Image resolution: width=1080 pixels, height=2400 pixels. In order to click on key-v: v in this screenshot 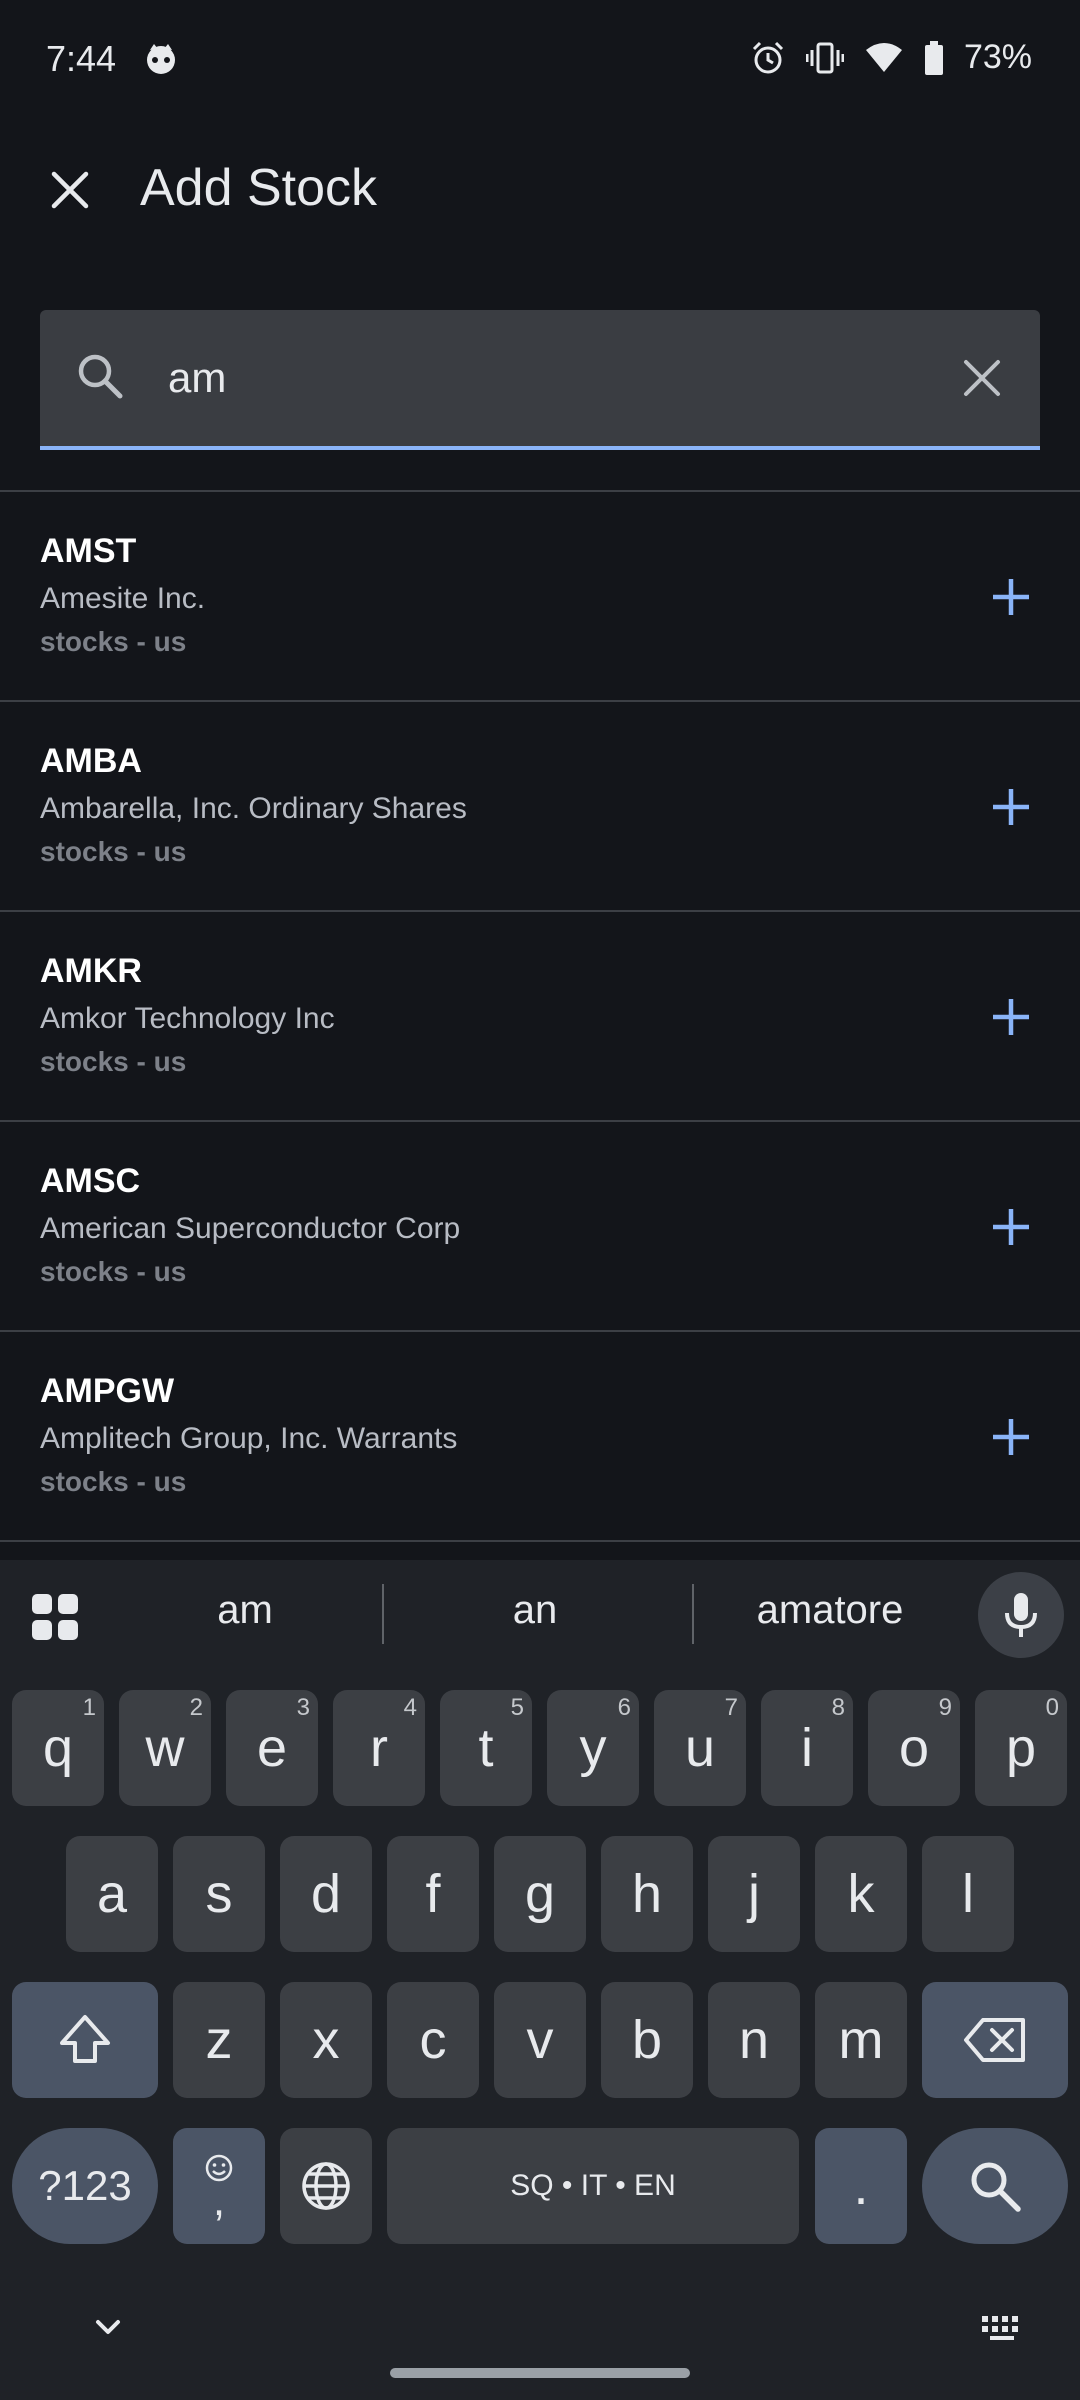, I will do `click(540, 2040)`.